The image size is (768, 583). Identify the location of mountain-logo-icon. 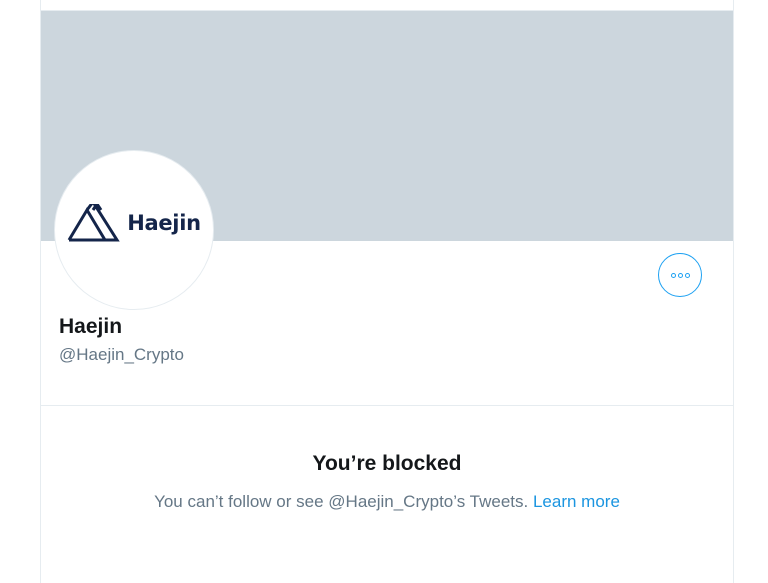
(93, 223).